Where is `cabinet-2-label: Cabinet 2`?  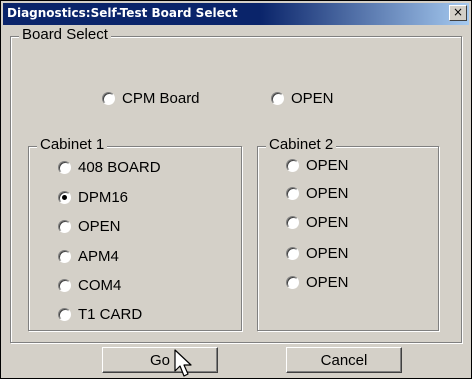
cabinet-2-label: Cabinet 2 is located at coordinates (301, 144).